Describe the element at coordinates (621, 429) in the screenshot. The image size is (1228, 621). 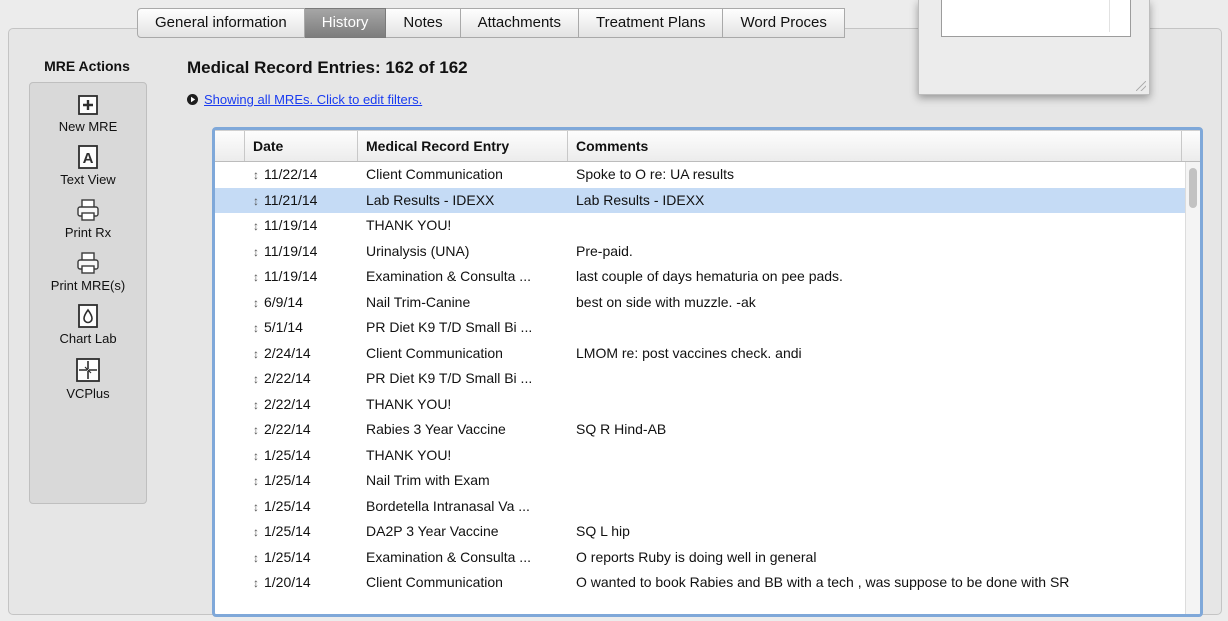
I see `comment-cell: SQ R Hind-AB` at that location.